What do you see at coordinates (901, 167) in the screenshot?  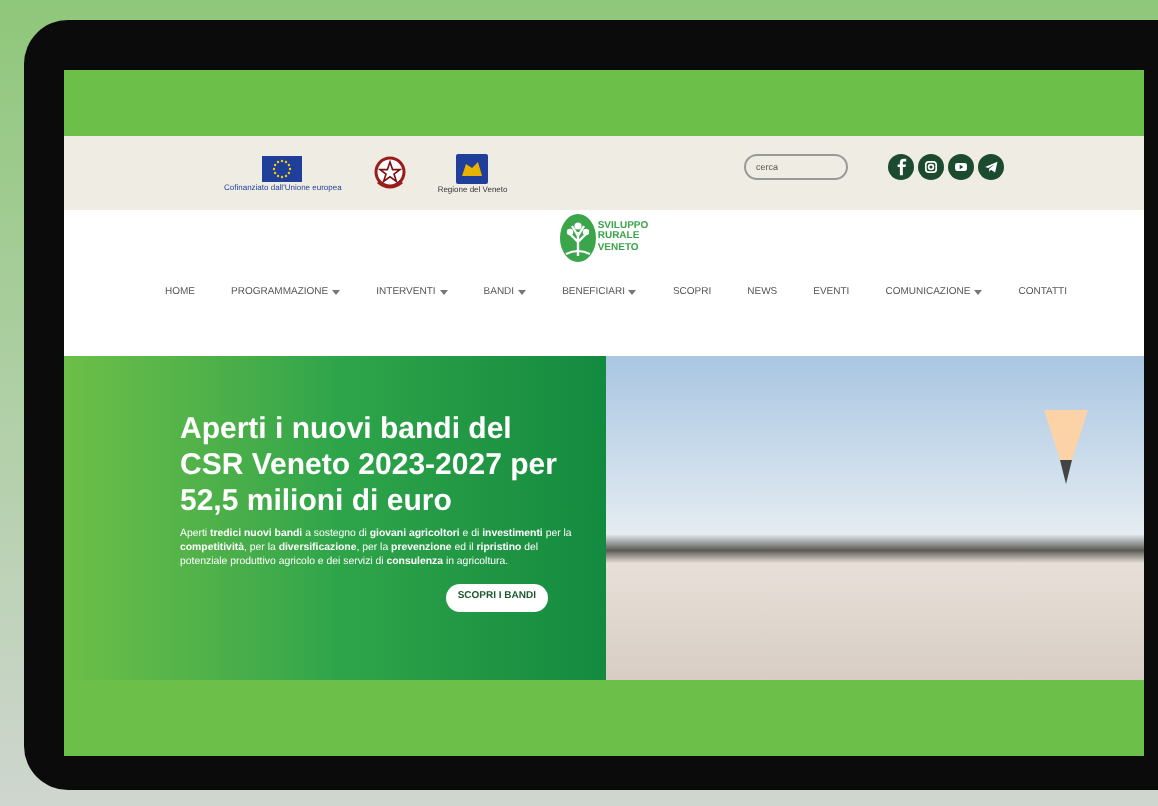 I see `facebook-icon` at bounding box center [901, 167].